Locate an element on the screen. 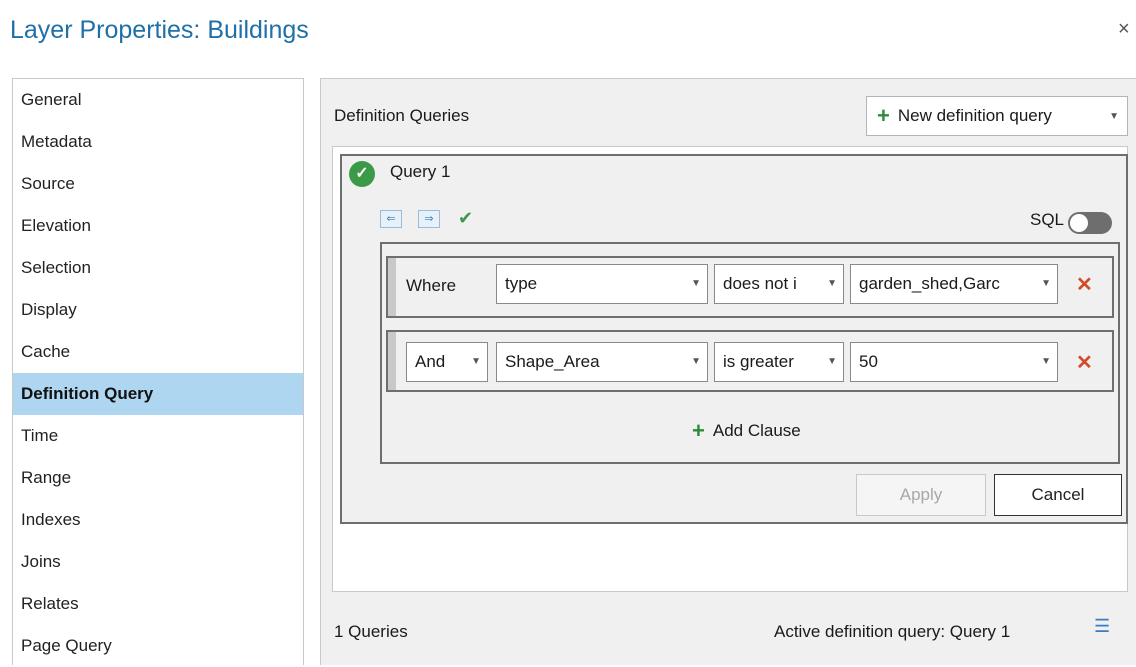  connector-dropdown: And ▼ is located at coordinates (447, 362).